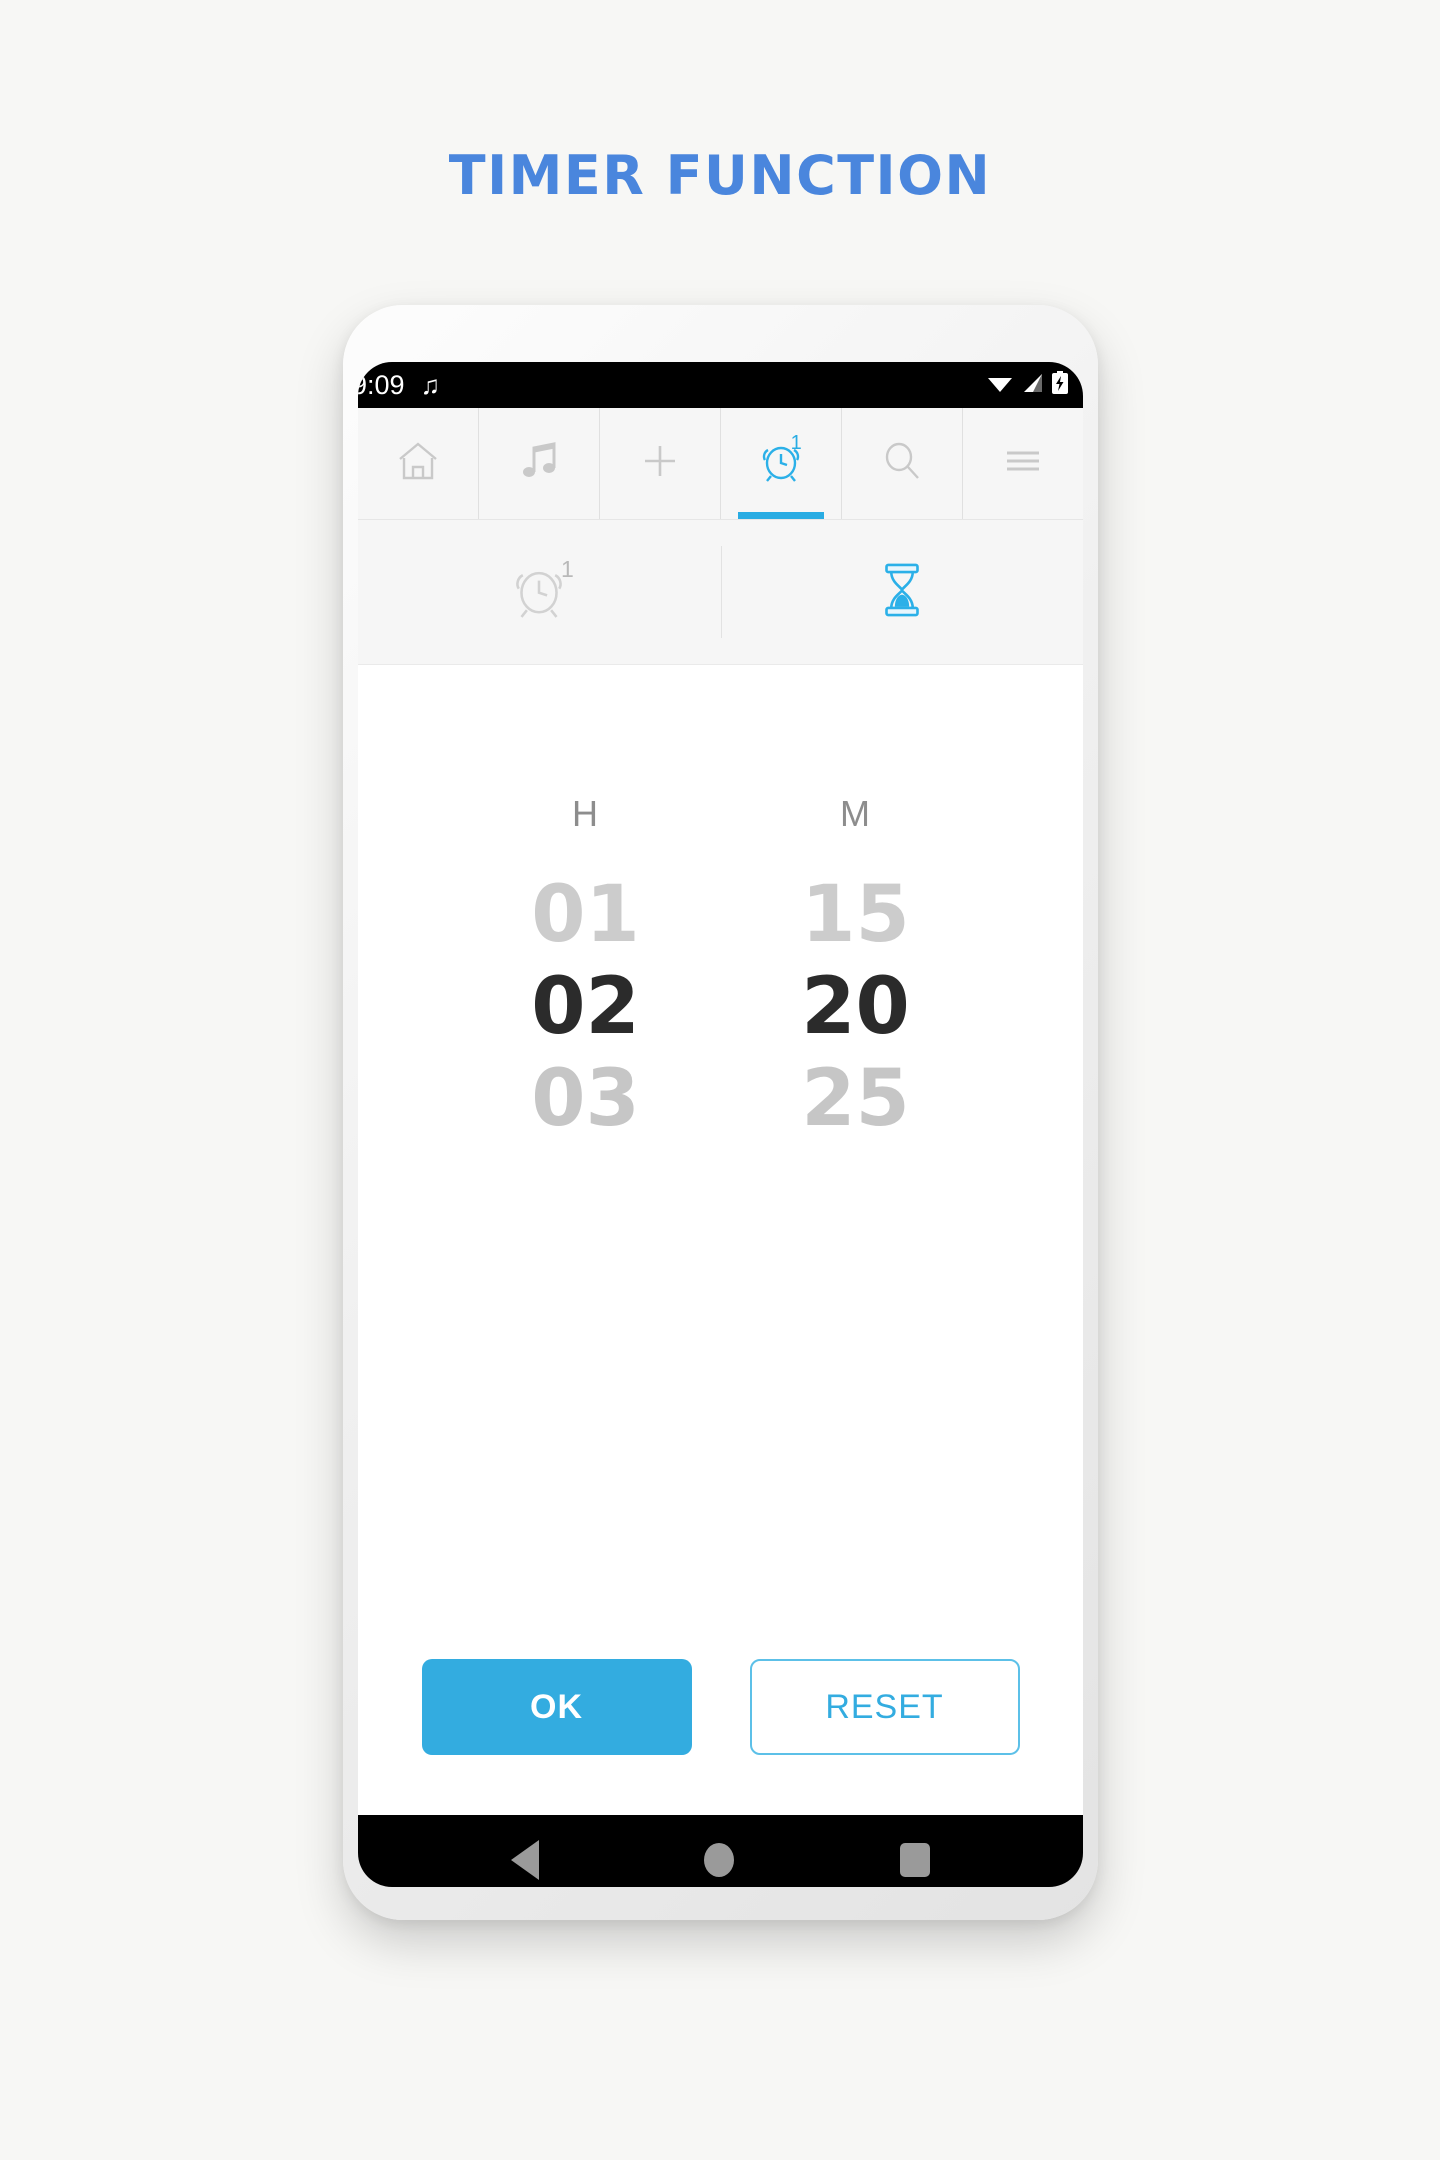  Describe the element at coordinates (796, 443) in the screenshot. I see `alarm-badge: 1` at that location.